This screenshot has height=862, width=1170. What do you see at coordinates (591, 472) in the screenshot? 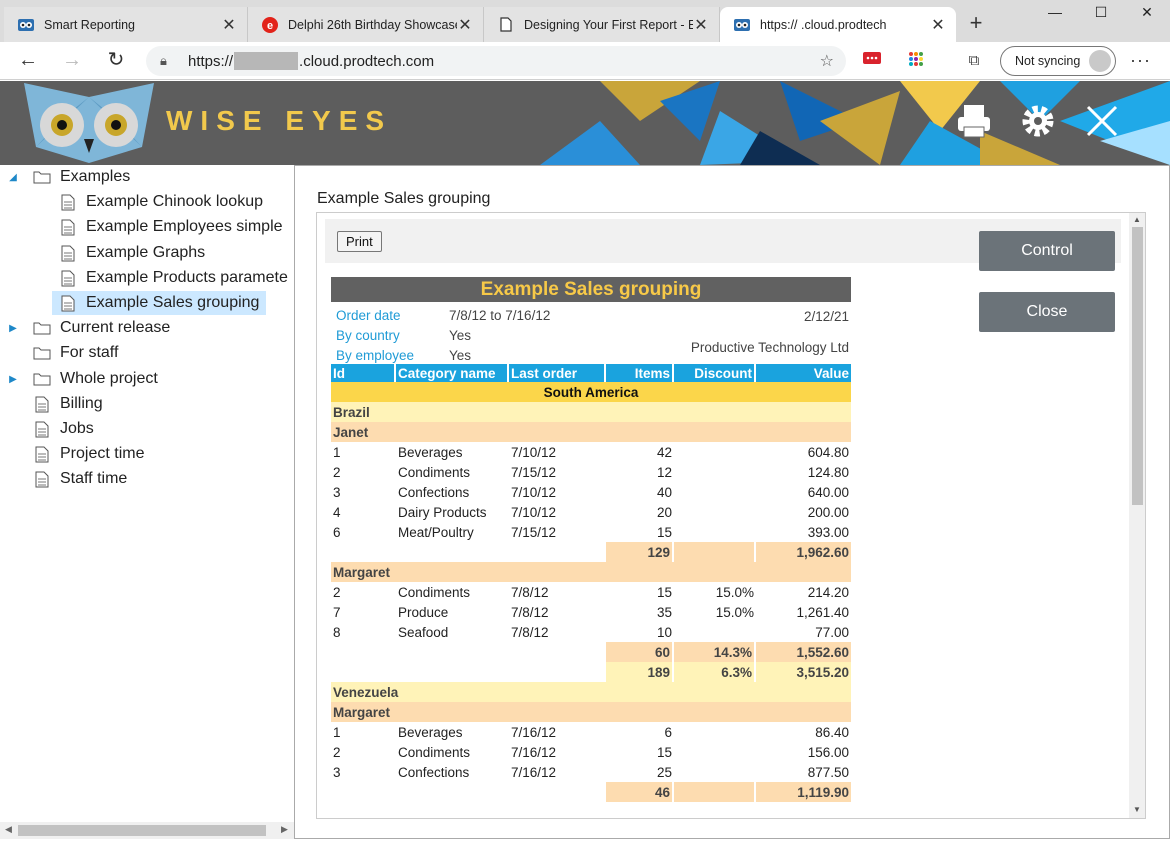
I see `table-row: 2 Condiments 7/15/12 12 124.80` at bounding box center [591, 472].